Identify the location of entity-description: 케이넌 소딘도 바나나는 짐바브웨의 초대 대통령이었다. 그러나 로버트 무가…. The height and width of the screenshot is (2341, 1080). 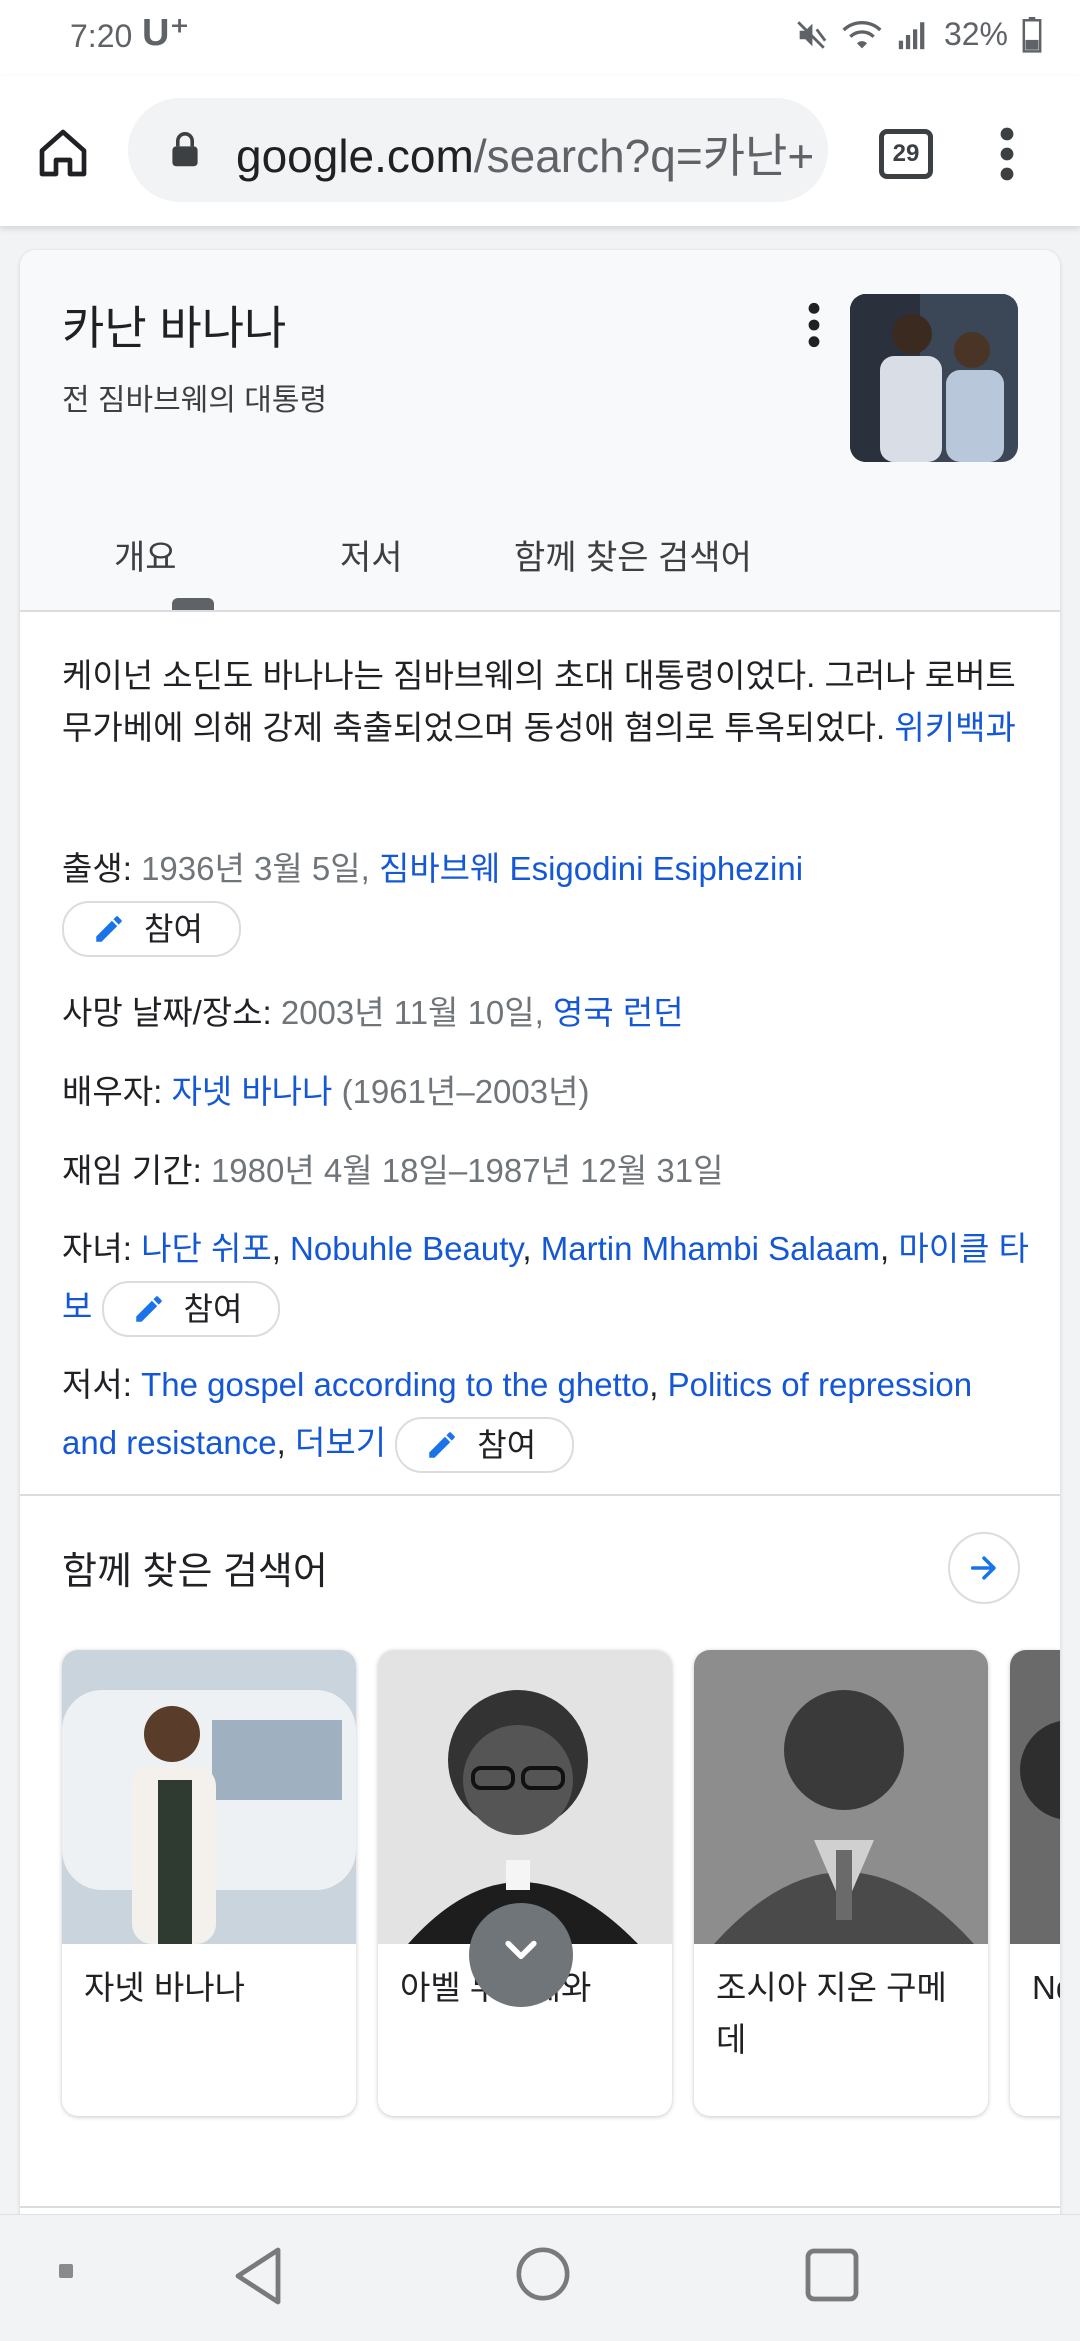
(547, 702).